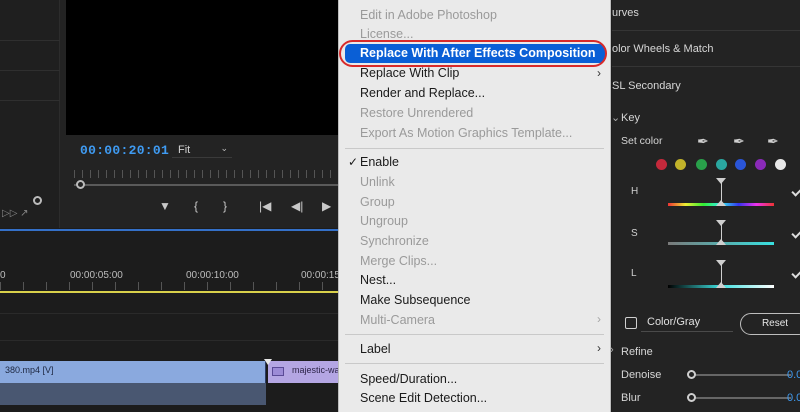 This screenshot has width=800, height=412. What do you see at coordinates (631, 323) in the screenshot?
I see `color-gray-checkbox` at bounding box center [631, 323].